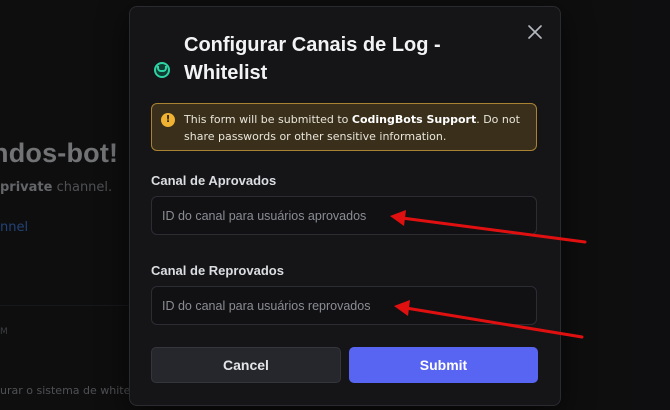  Describe the element at coordinates (162, 70) in the screenshot. I see `bot-avatar-icon` at that location.